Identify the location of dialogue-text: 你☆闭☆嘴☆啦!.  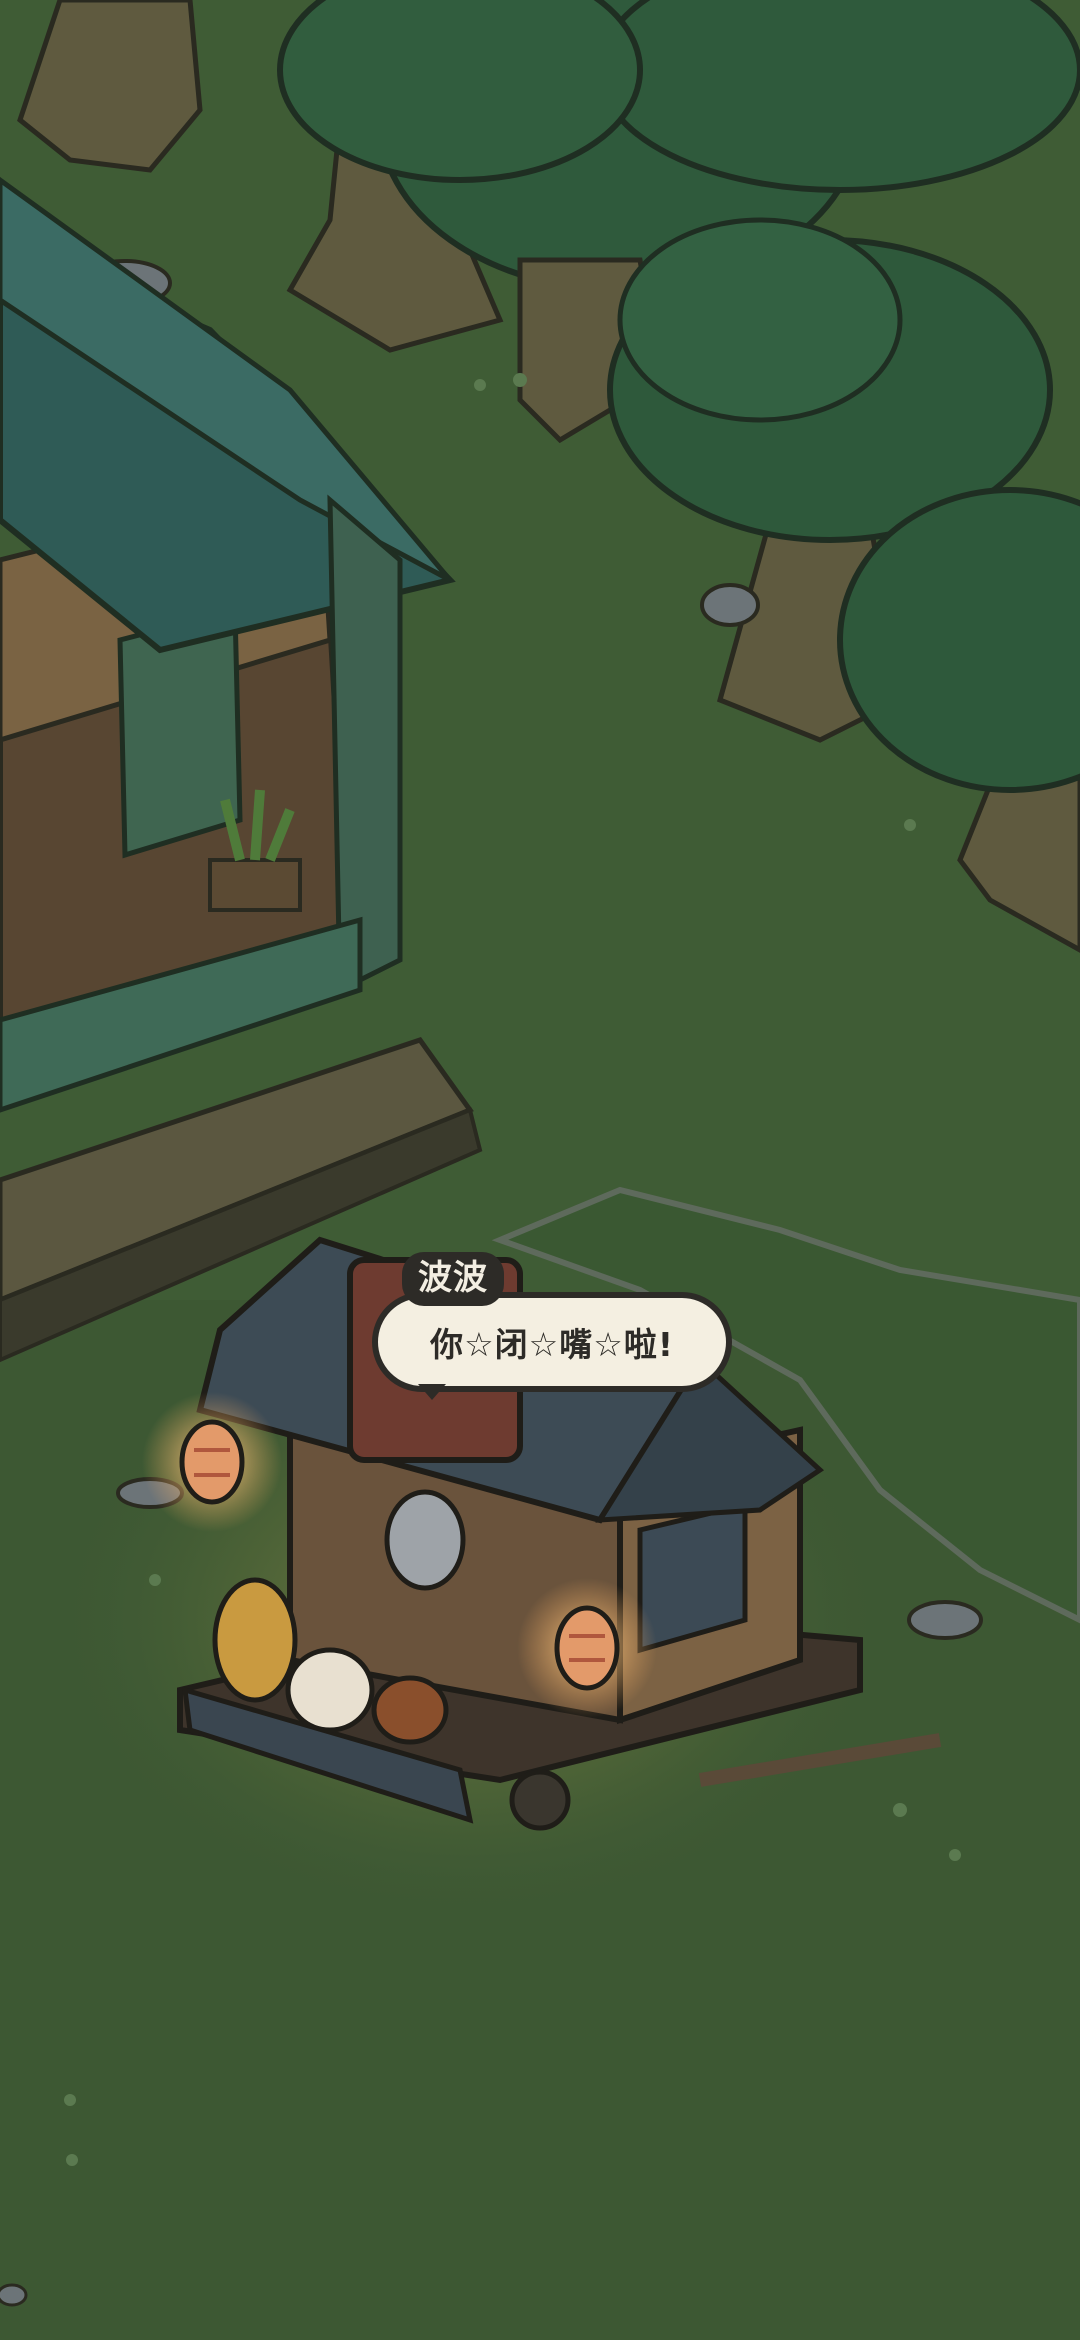
(552, 1344).